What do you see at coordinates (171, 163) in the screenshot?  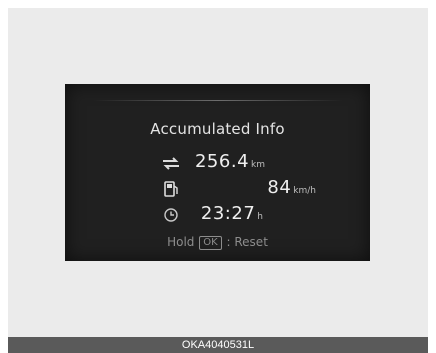 I see `distance-icon` at bounding box center [171, 163].